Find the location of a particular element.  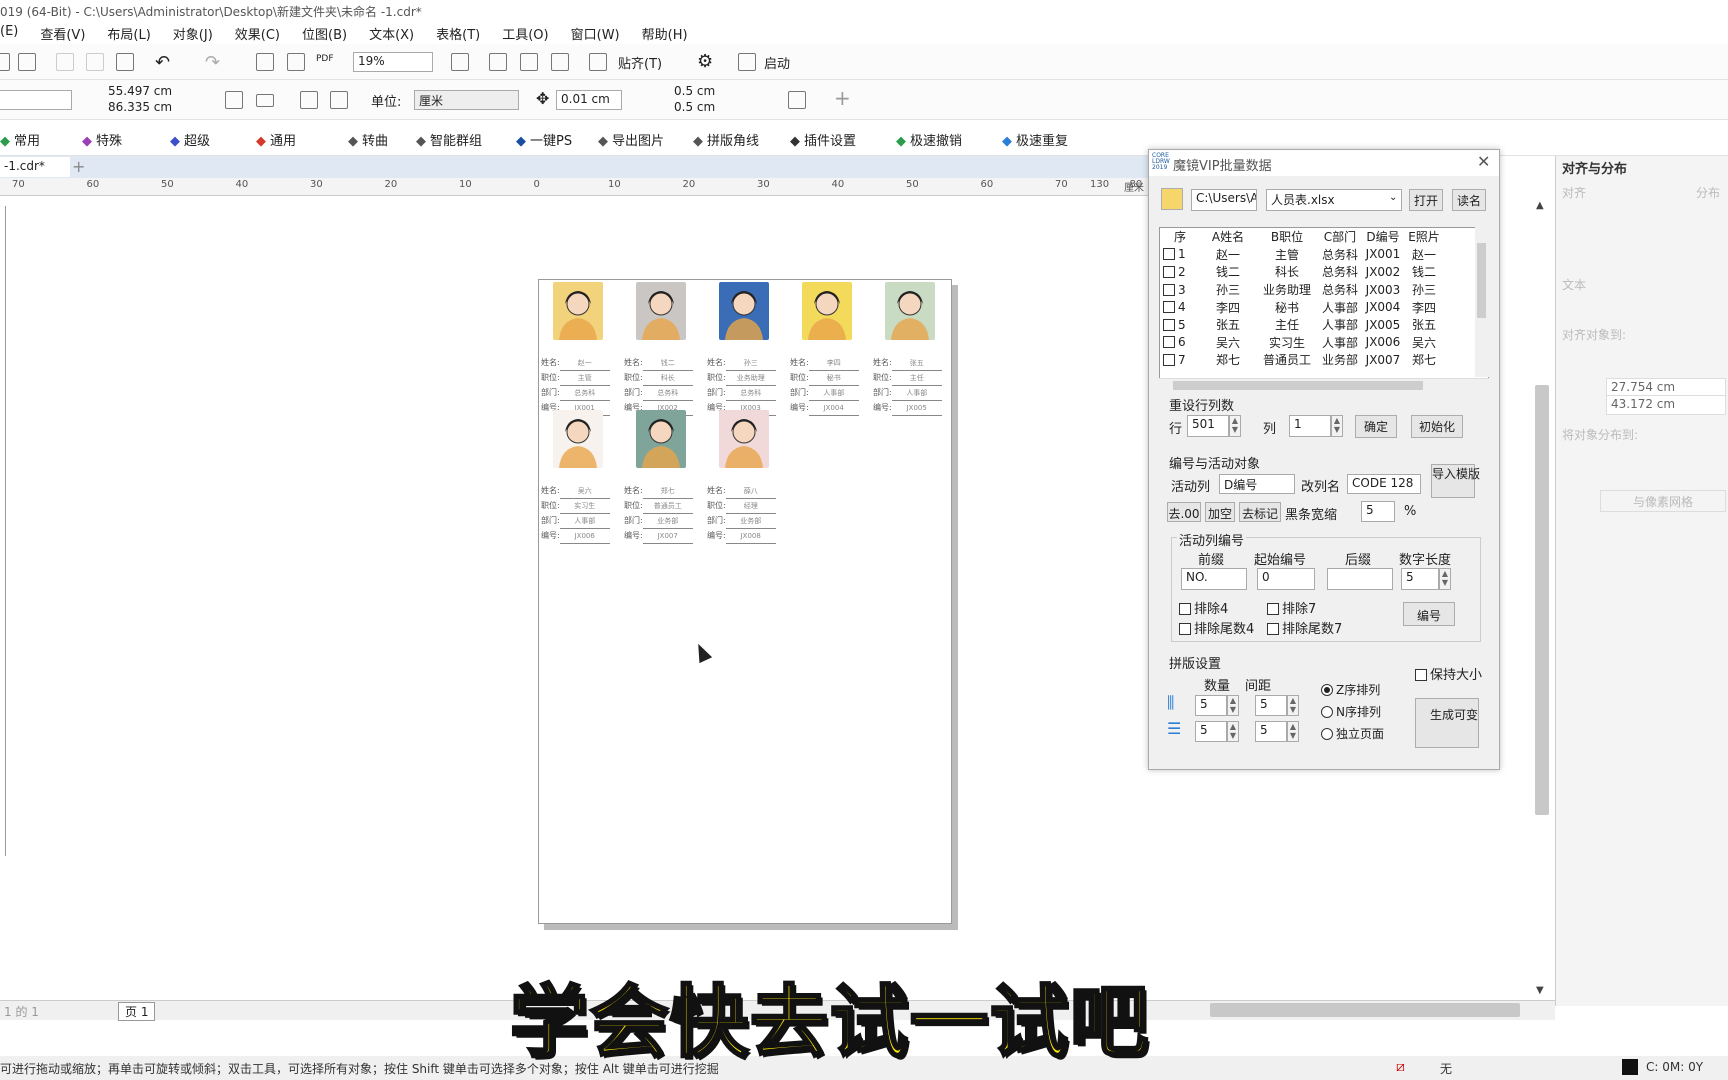

y-coordinate-field: 43.172 cm is located at coordinates (1666, 405).